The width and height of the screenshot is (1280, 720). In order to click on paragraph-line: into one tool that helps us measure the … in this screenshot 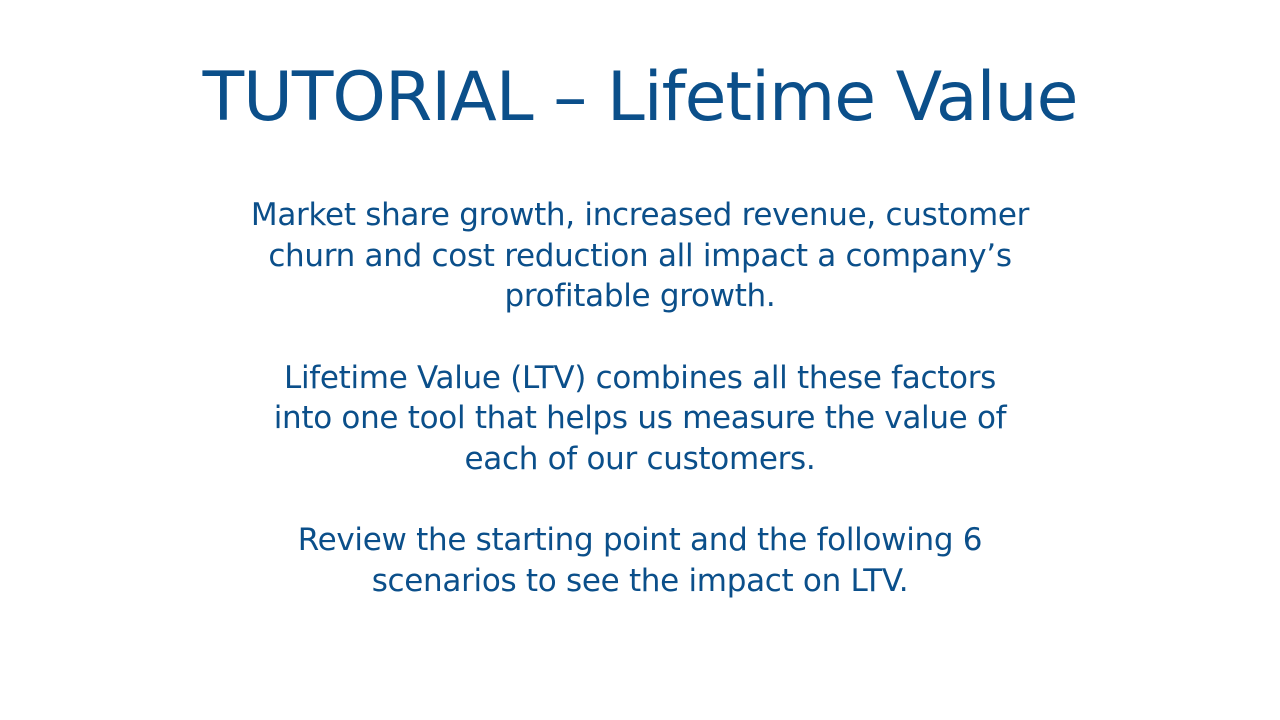, I will do `click(640, 418)`.